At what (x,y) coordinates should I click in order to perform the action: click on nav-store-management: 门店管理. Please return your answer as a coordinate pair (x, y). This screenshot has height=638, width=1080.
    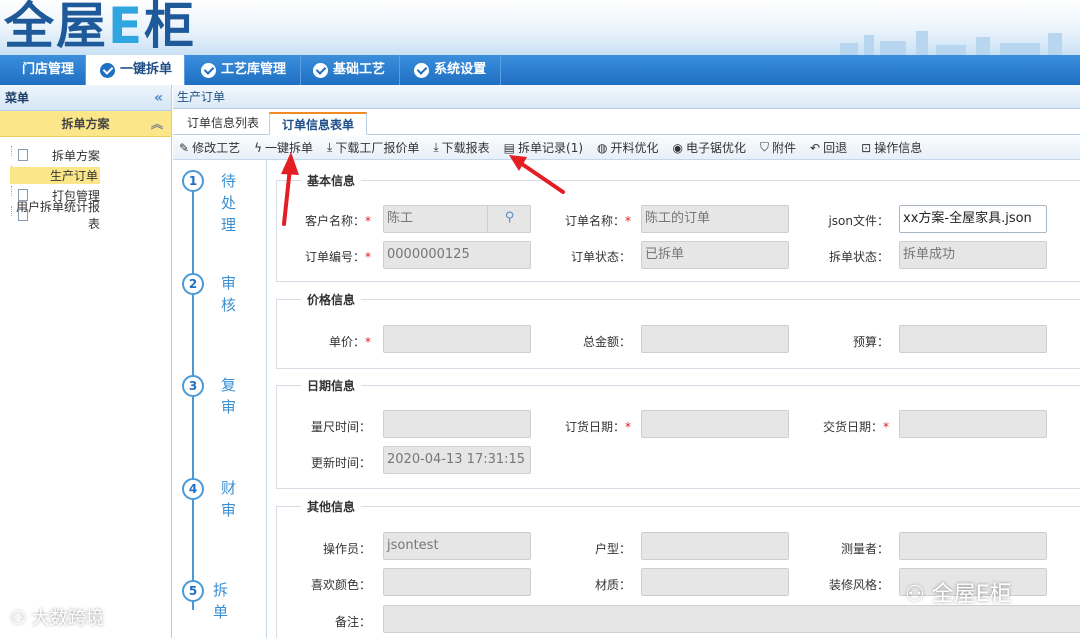
    Looking at the image, I should click on (43, 70).